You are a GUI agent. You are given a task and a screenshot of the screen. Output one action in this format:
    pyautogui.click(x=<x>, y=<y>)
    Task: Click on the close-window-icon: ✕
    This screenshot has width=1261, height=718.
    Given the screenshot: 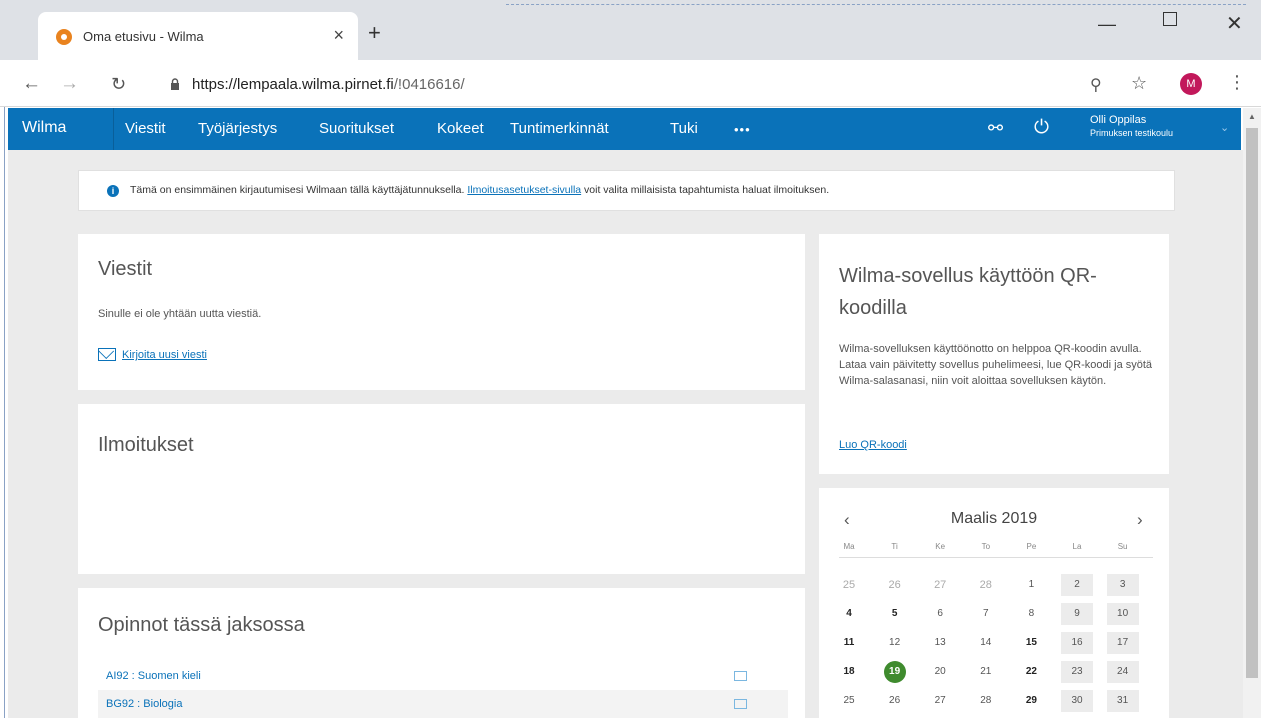 What is the action you would take?
    pyautogui.click(x=1234, y=23)
    